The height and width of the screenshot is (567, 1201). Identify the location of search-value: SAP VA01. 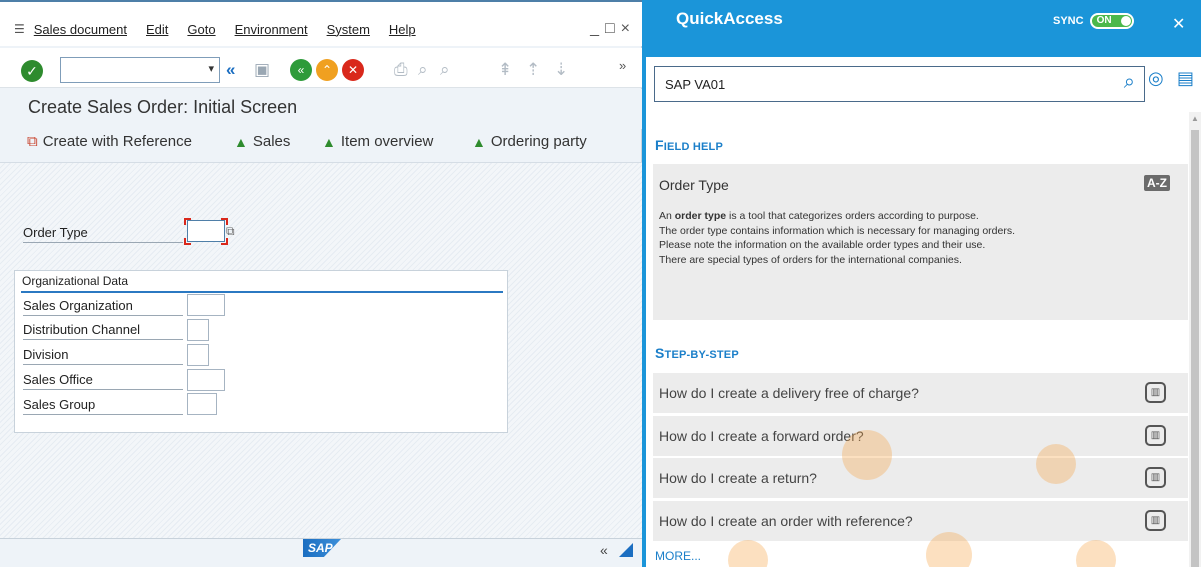
(695, 84).